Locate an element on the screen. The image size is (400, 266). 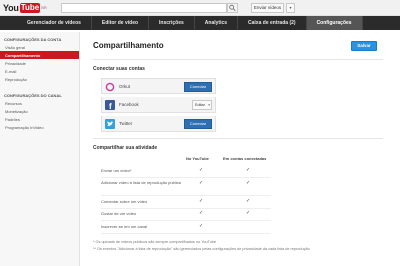
account-row-twitter: Twitter Conectar is located at coordinates (158, 124).